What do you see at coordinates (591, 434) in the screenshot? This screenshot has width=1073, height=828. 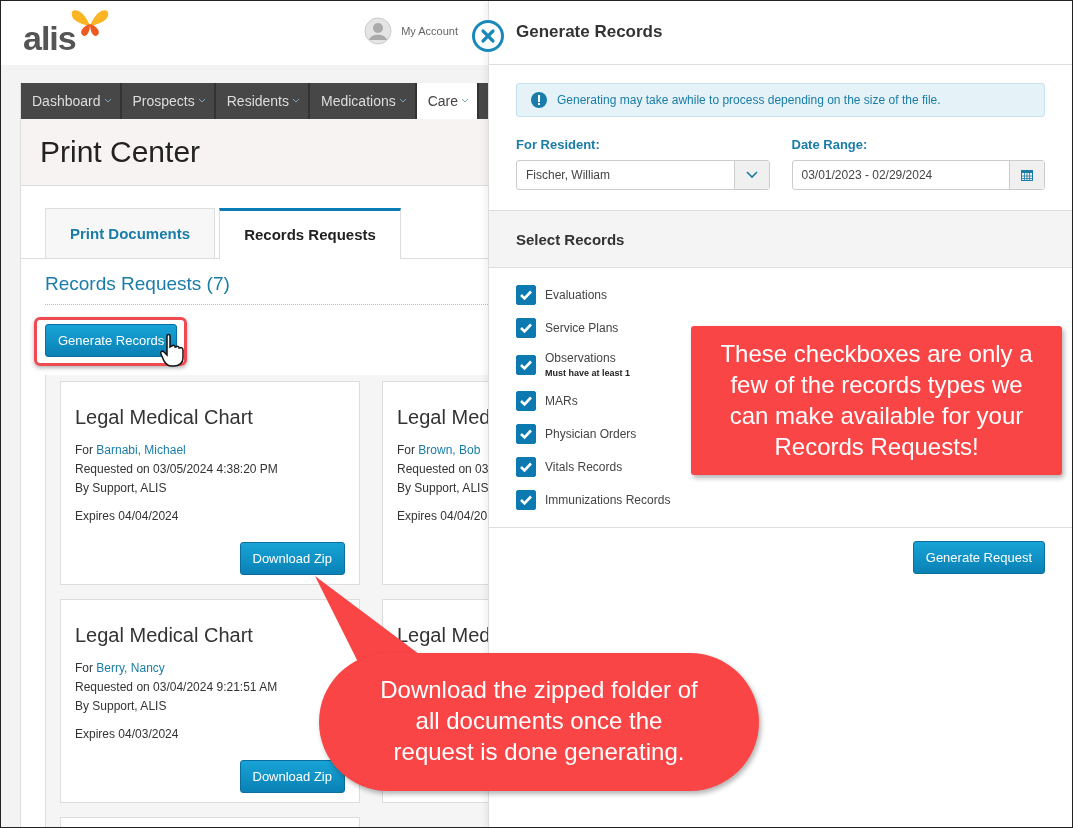 I see `checkbox-label: Physician Orders` at bounding box center [591, 434].